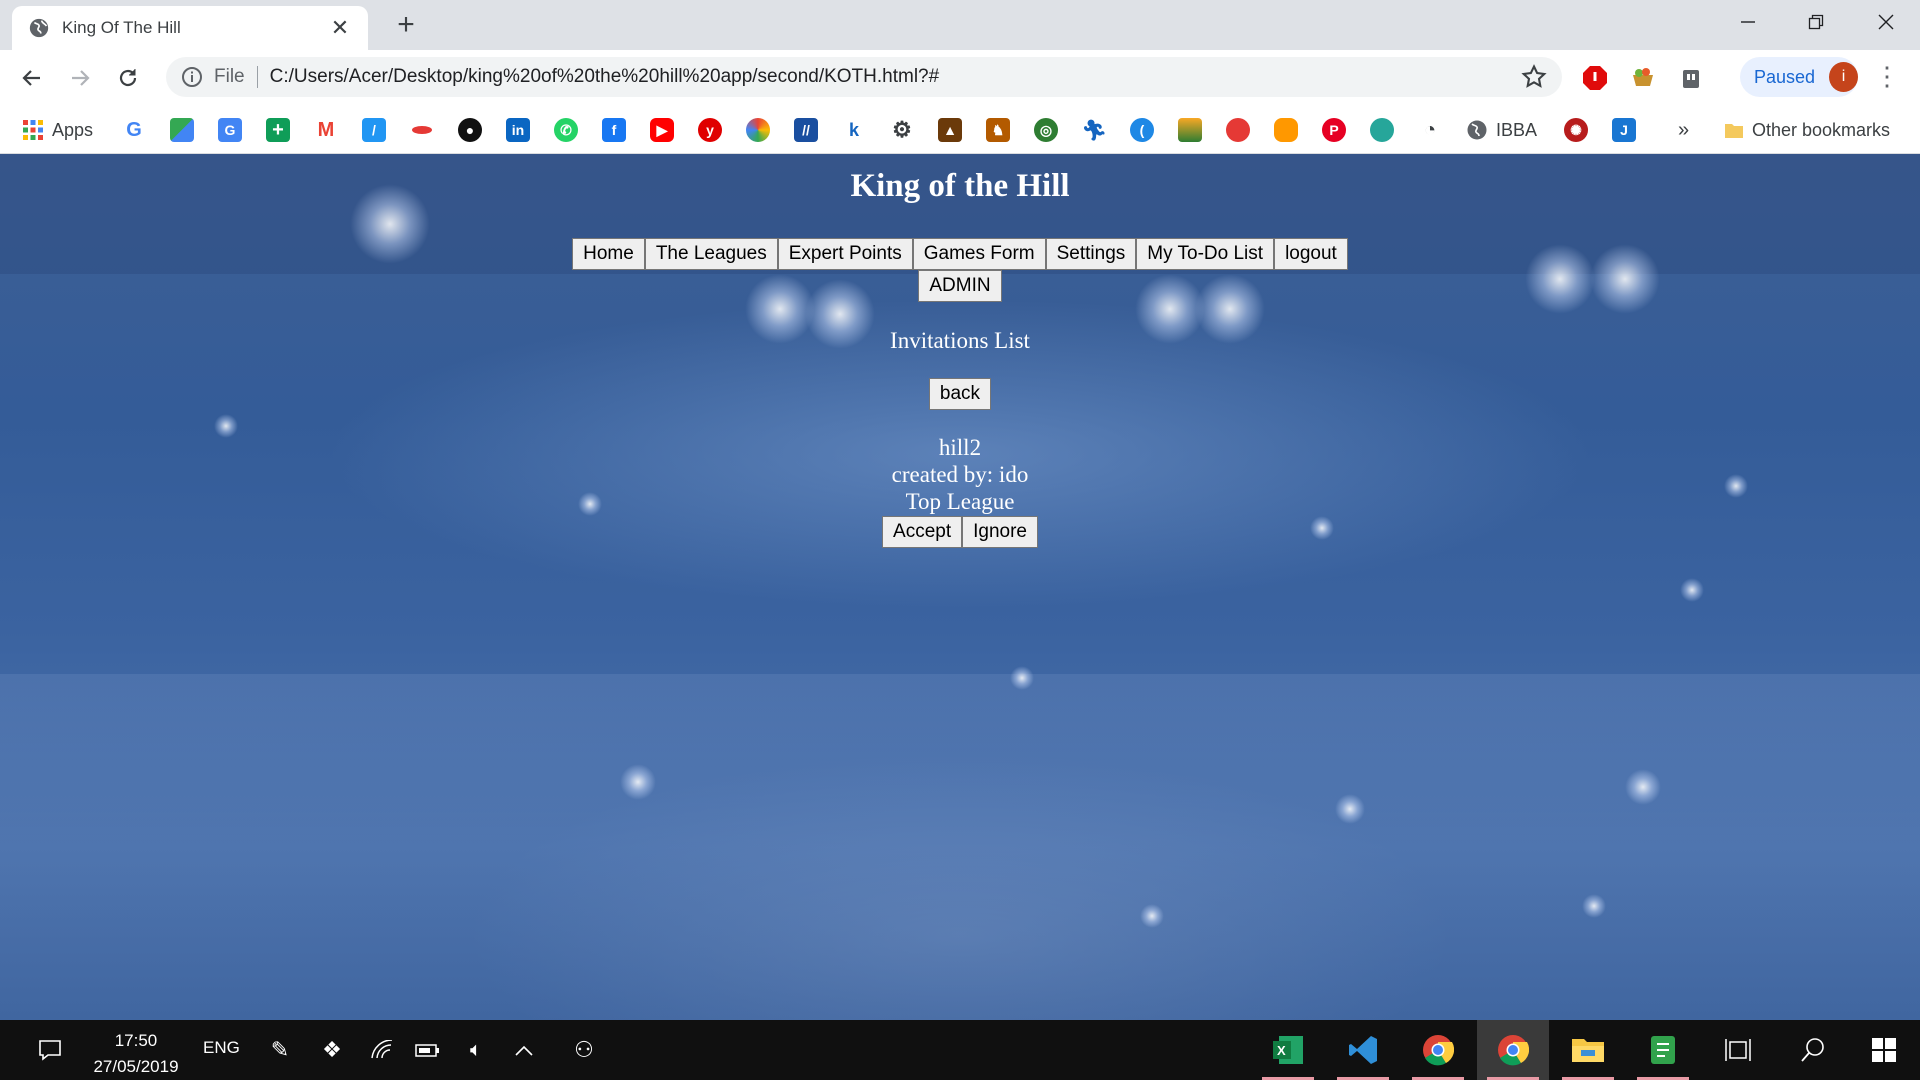 The width and height of the screenshot is (1920, 1080). Describe the element at coordinates (979, 254) in the screenshot. I see `menu-games-form-button: Games Form` at that location.